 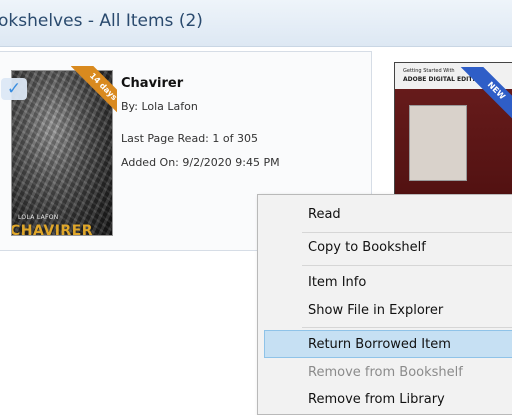 What do you see at coordinates (52, 229) in the screenshot?
I see `cover-title-text: CHAVIRER` at bounding box center [52, 229].